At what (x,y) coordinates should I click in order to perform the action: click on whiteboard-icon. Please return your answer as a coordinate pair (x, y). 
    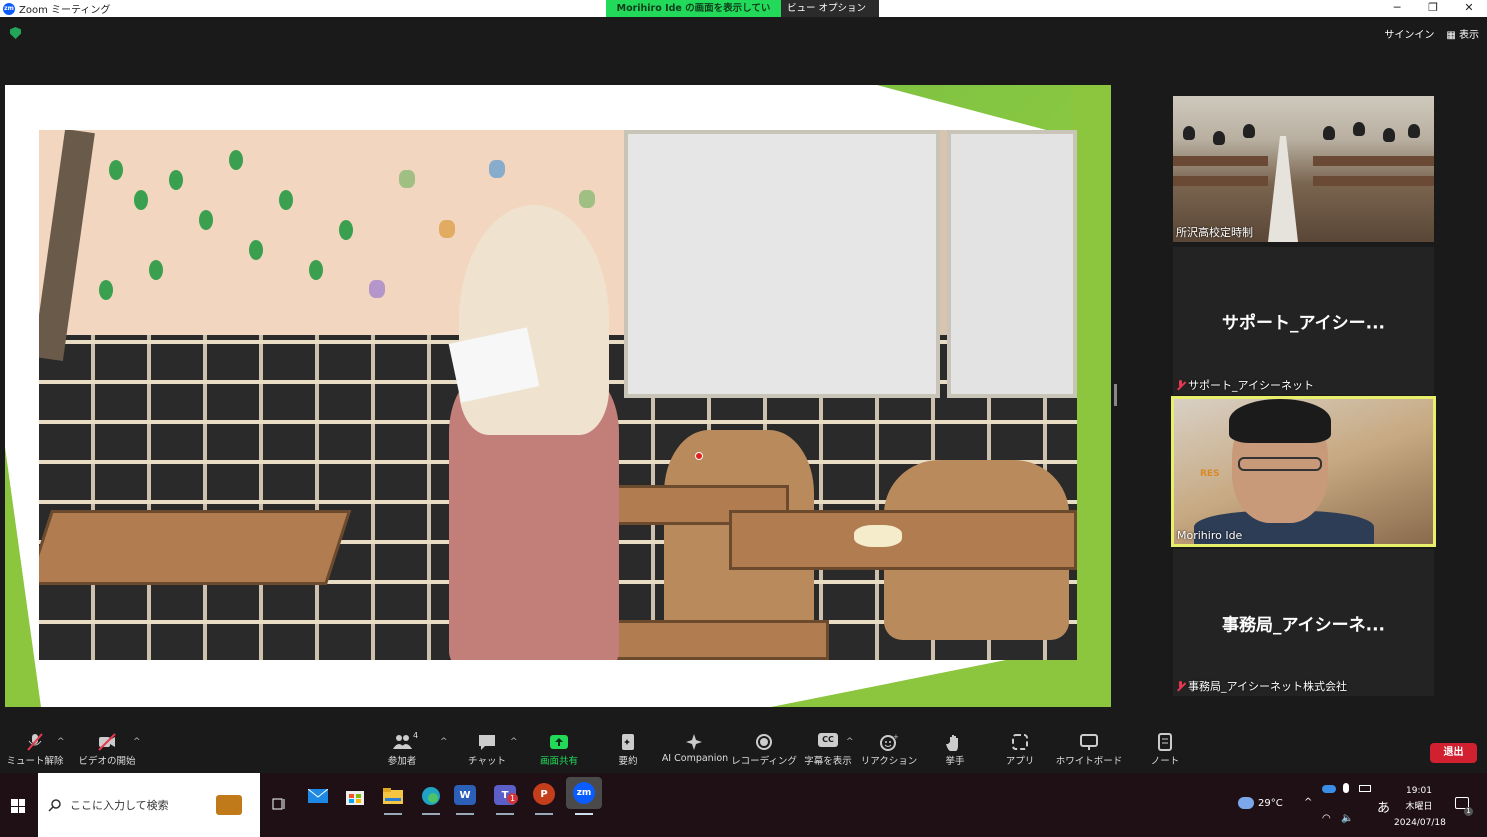
    Looking at the image, I should click on (1089, 742).